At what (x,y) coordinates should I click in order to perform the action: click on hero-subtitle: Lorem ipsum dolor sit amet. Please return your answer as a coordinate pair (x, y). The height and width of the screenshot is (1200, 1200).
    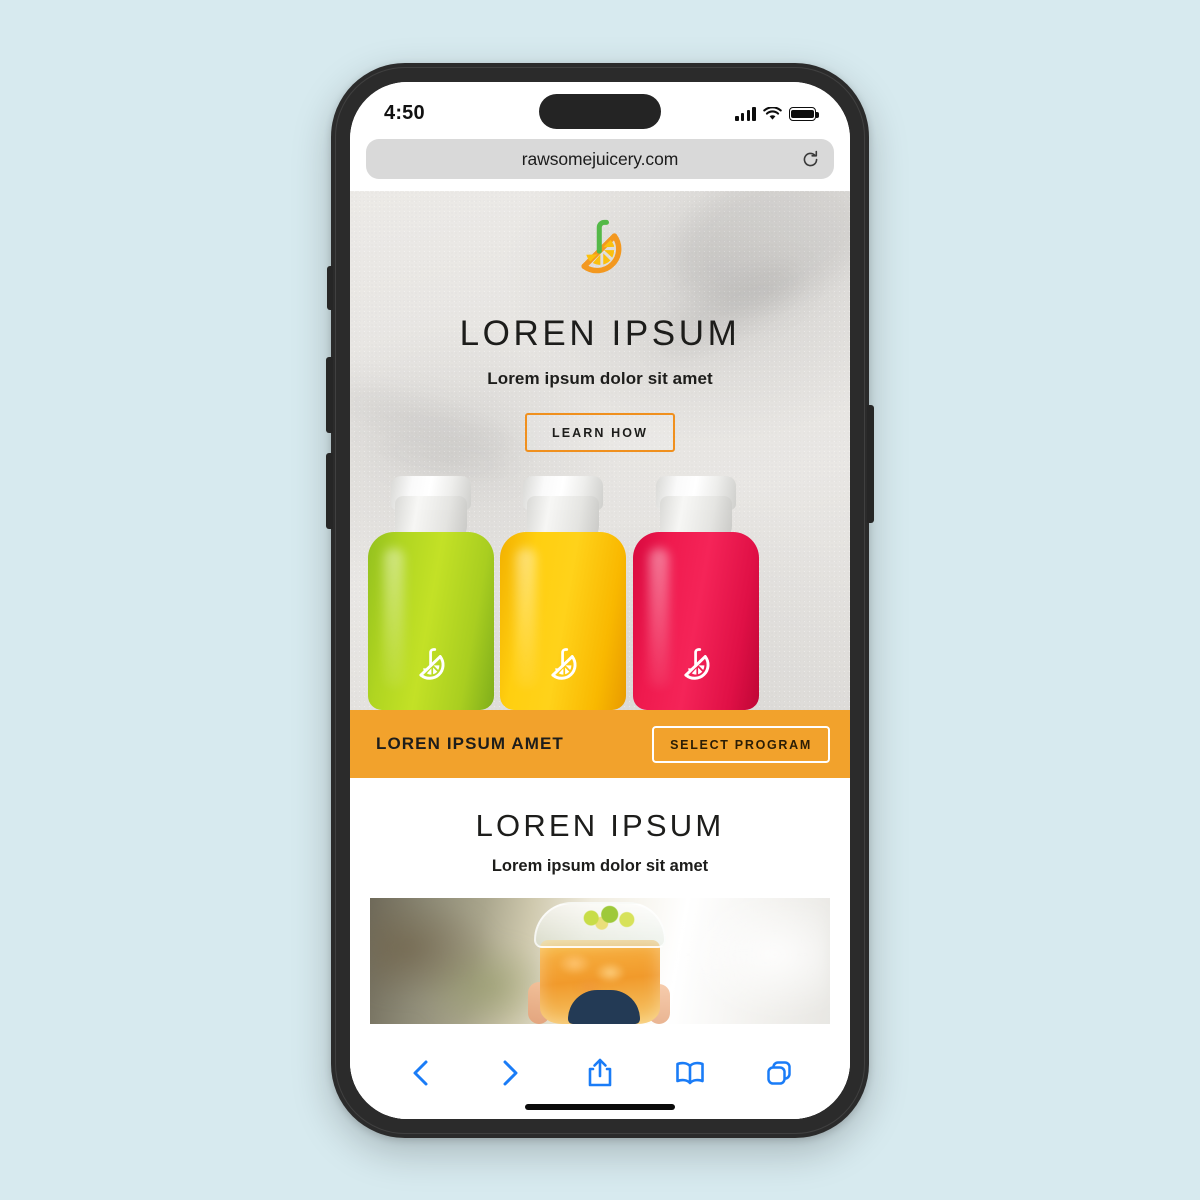
    Looking at the image, I should click on (600, 378).